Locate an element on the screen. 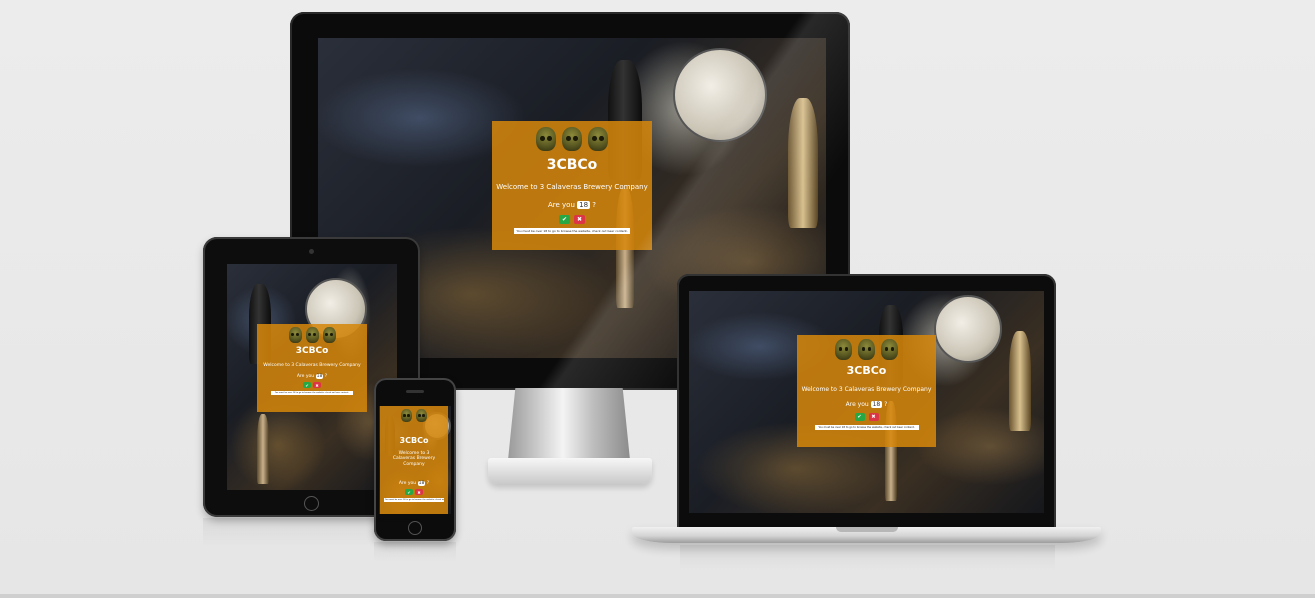  monitor-stand-foot is located at coordinates (570, 471).